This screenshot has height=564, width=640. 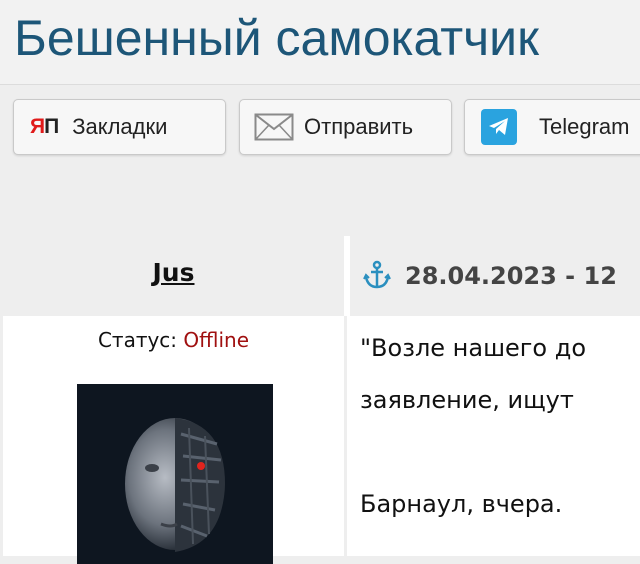 What do you see at coordinates (276, 38) in the screenshot?
I see `page-title: Бешенный самокатчик` at bounding box center [276, 38].